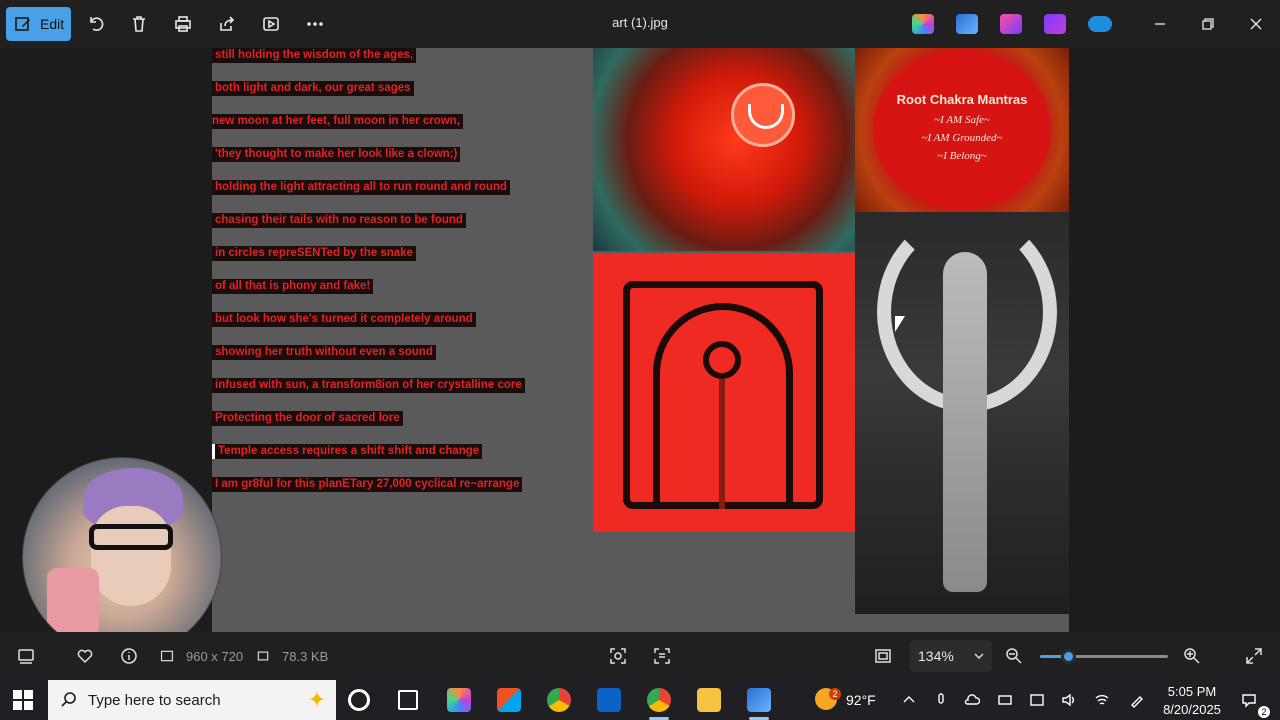 The height and width of the screenshot is (720, 1280). Describe the element at coordinates (313, 88) in the screenshot. I see `poem-line: both light and dark, our great sages` at that location.